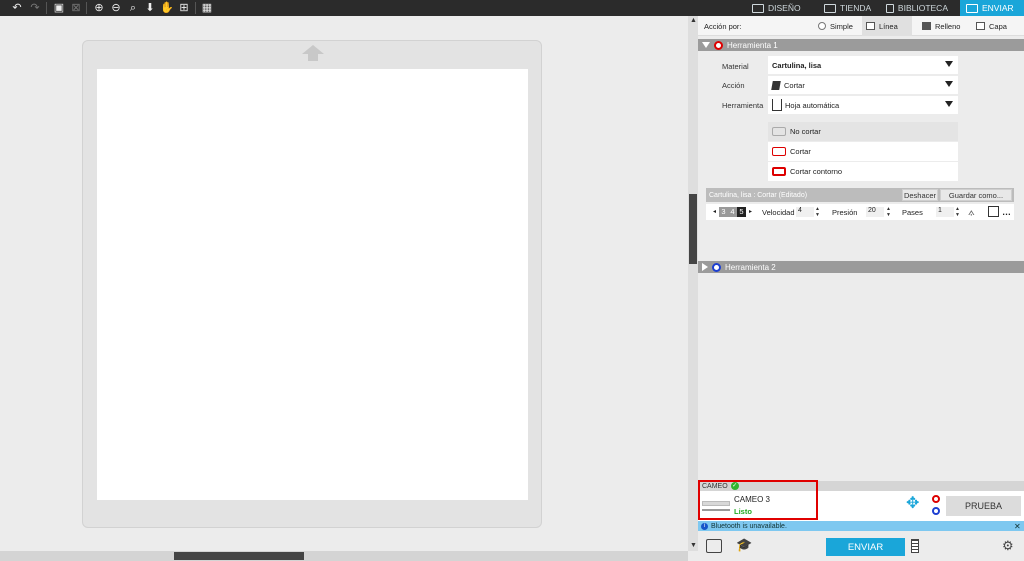  Describe the element at coordinates (718, 45) in the screenshot. I see `tool1-ring-icon` at that location.